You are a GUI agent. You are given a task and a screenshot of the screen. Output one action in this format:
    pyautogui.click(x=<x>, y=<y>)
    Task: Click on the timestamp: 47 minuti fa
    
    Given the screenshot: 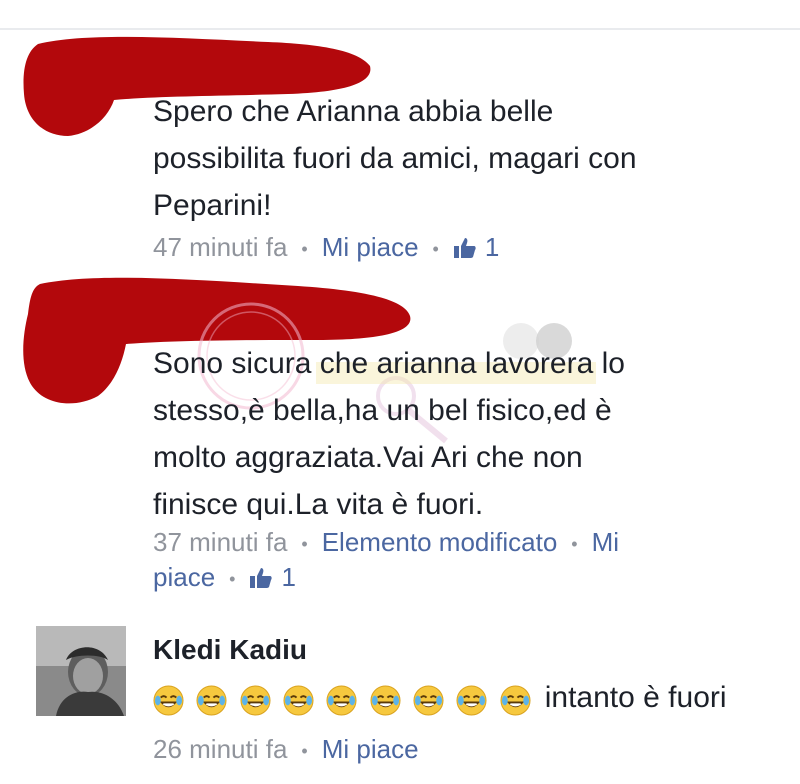 What is the action you would take?
    pyautogui.click(x=220, y=247)
    